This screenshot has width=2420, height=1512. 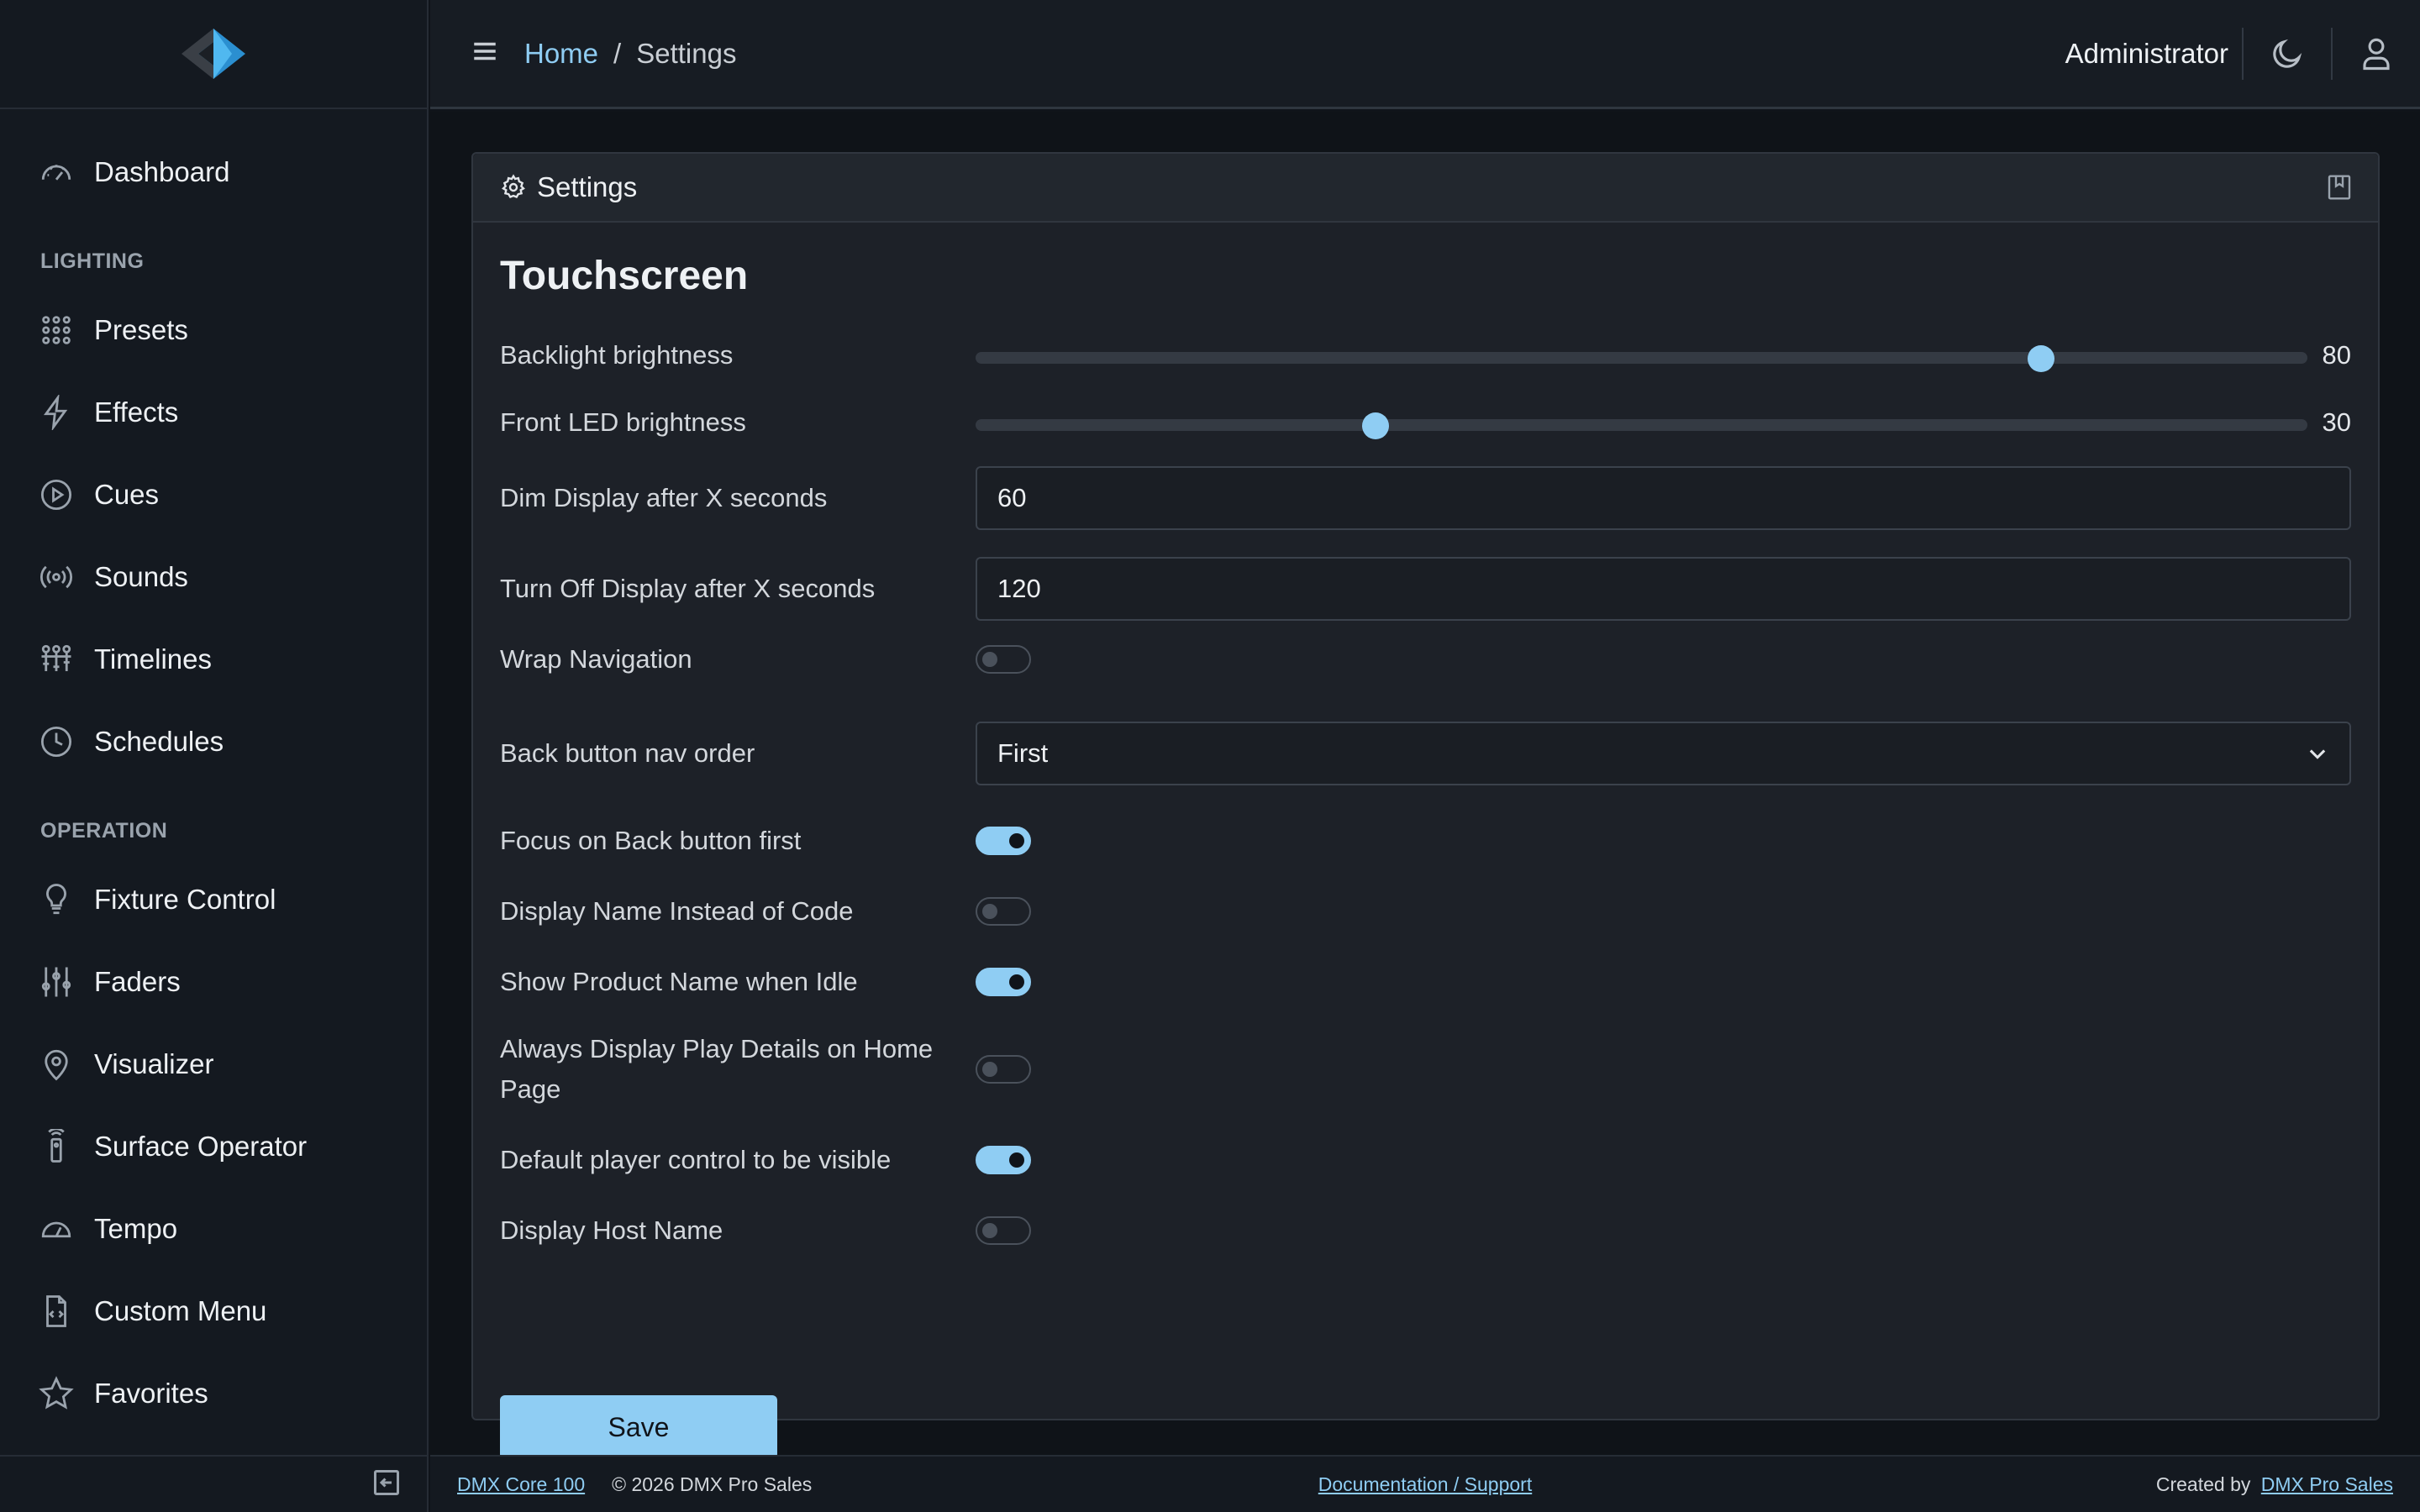 What do you see at coordinates (2327, 1484) in the screenshot?
I see `company-link: DMX Pro Sales` at bounding box center [2327, 1484].